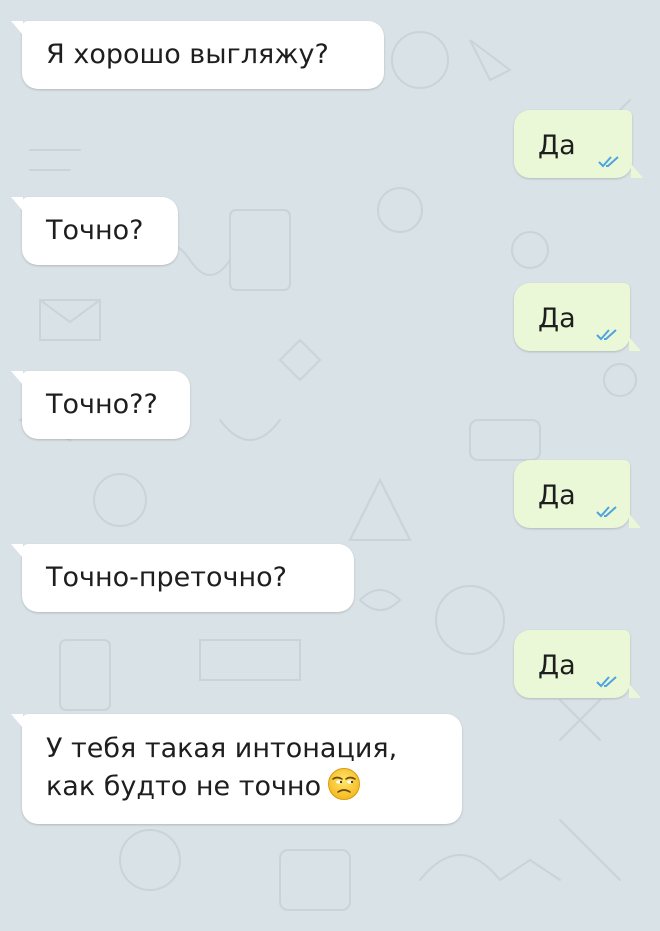 The width and height of the screenshot is (660, 931). I want to click on message-text: Я хорошо выгляжу?, so click(187, 54).